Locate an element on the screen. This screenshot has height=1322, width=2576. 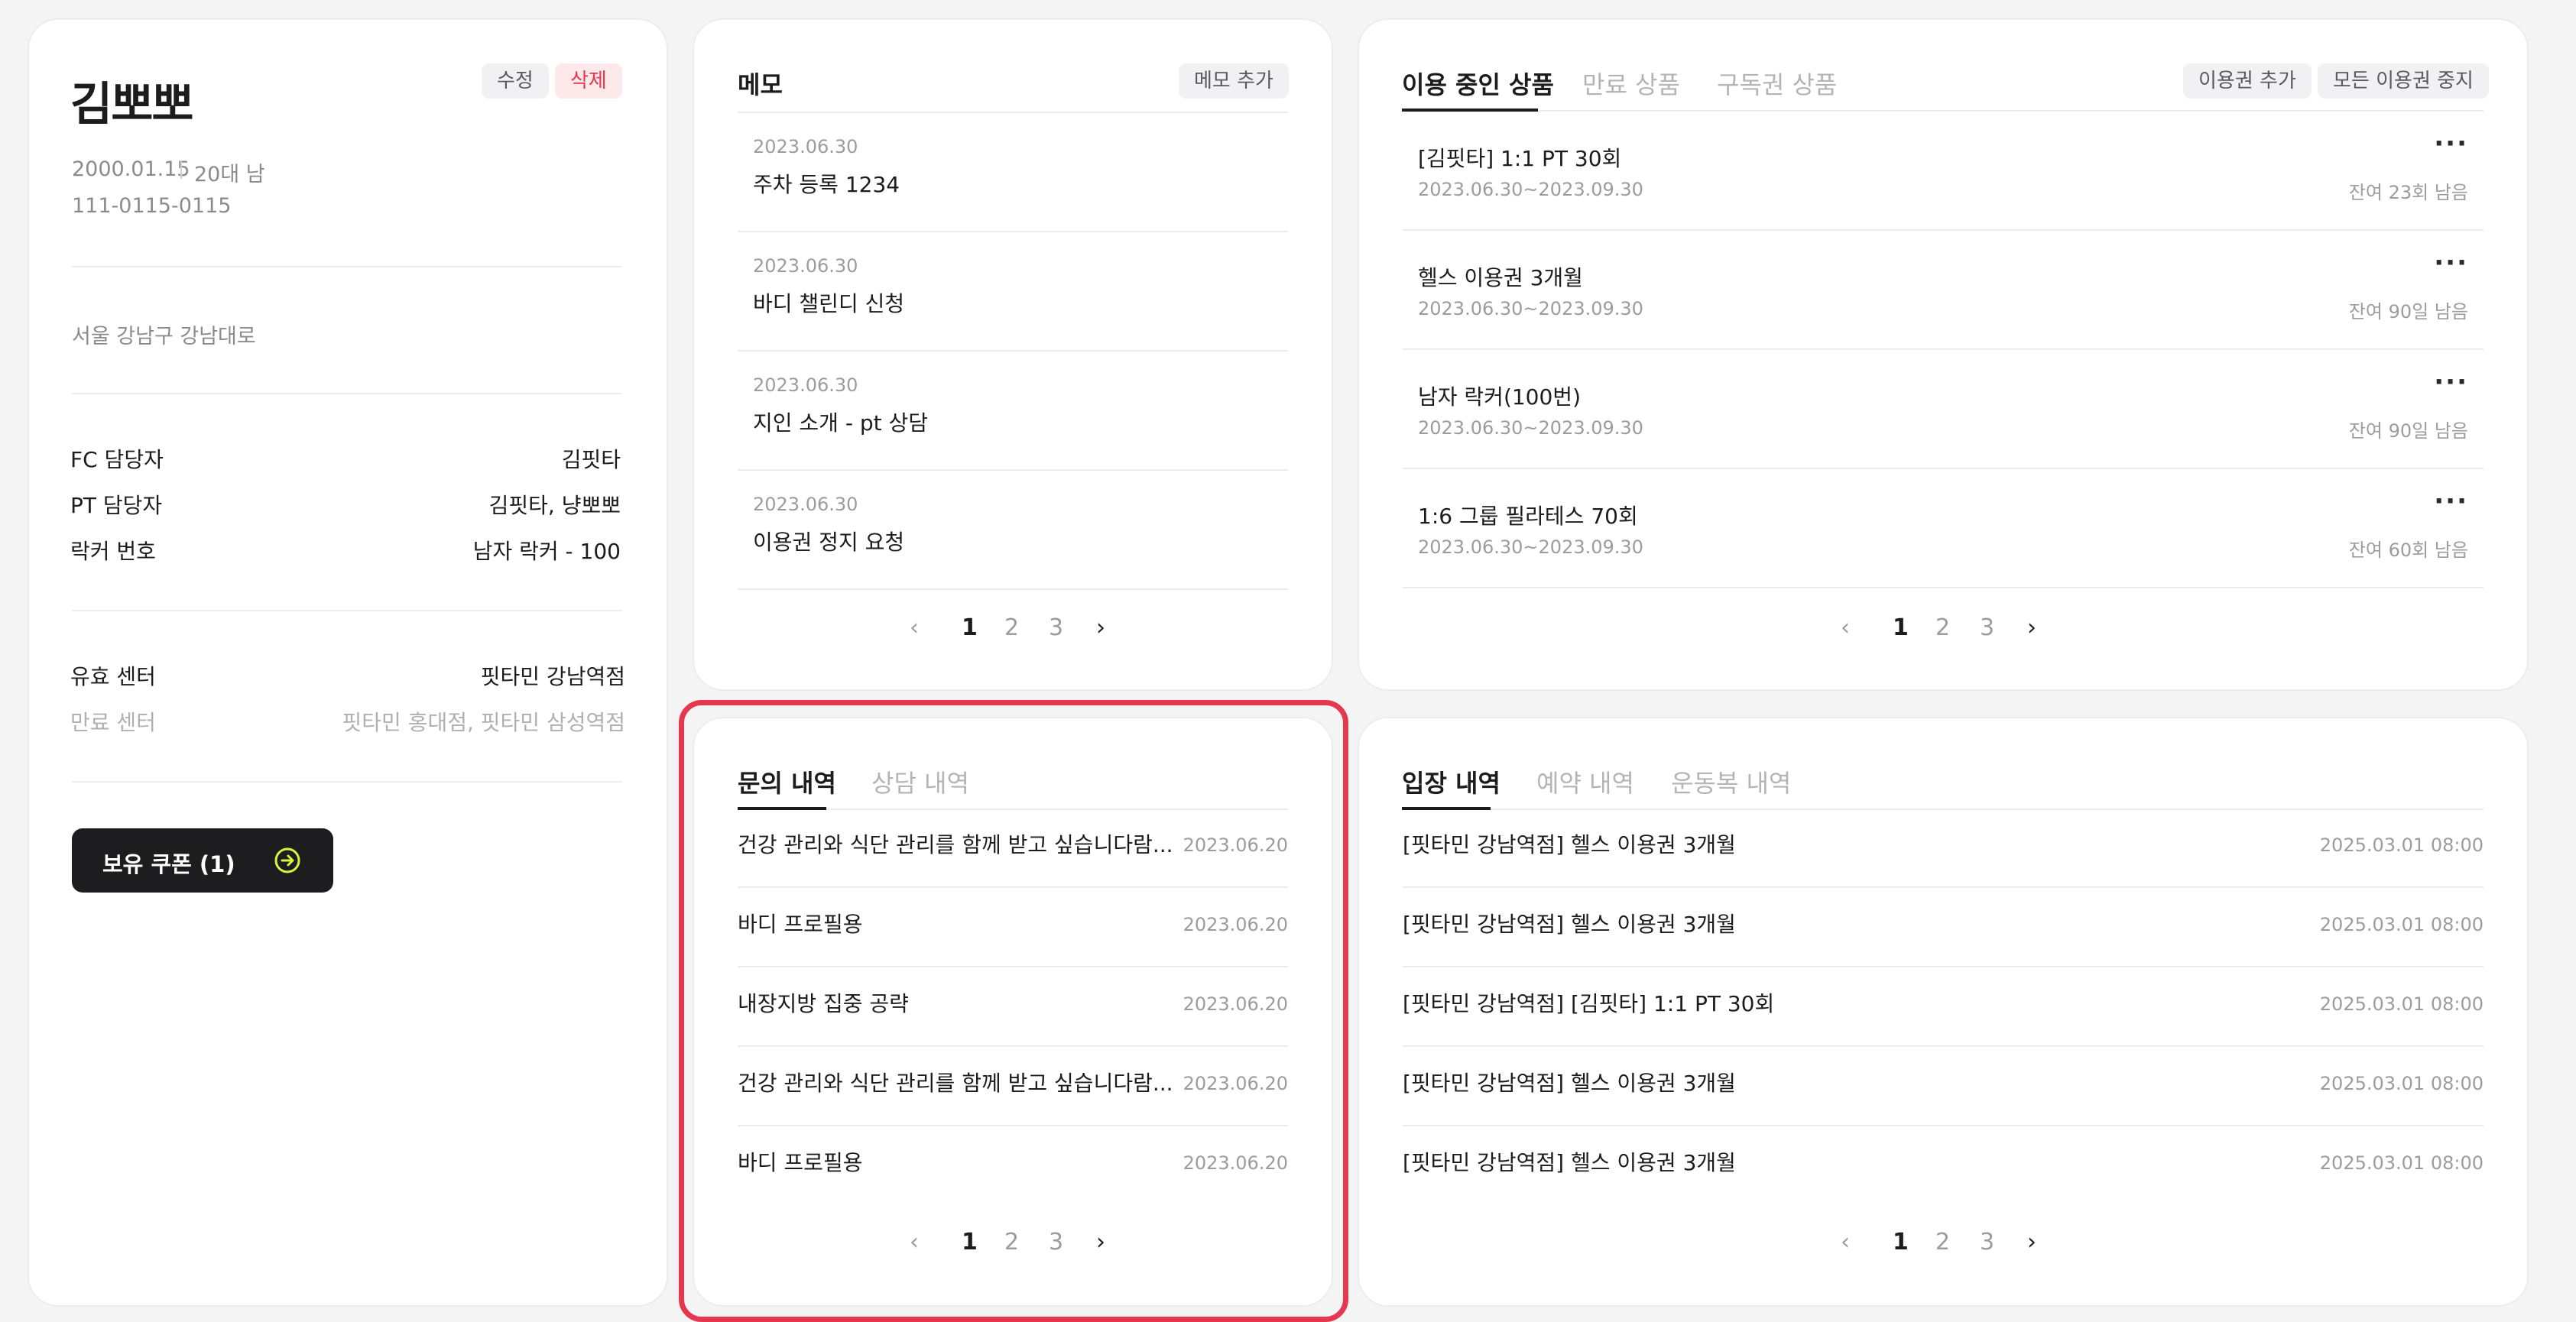
member-address: 서울 강남구 강남대로 is located at coordinates (164, 336).